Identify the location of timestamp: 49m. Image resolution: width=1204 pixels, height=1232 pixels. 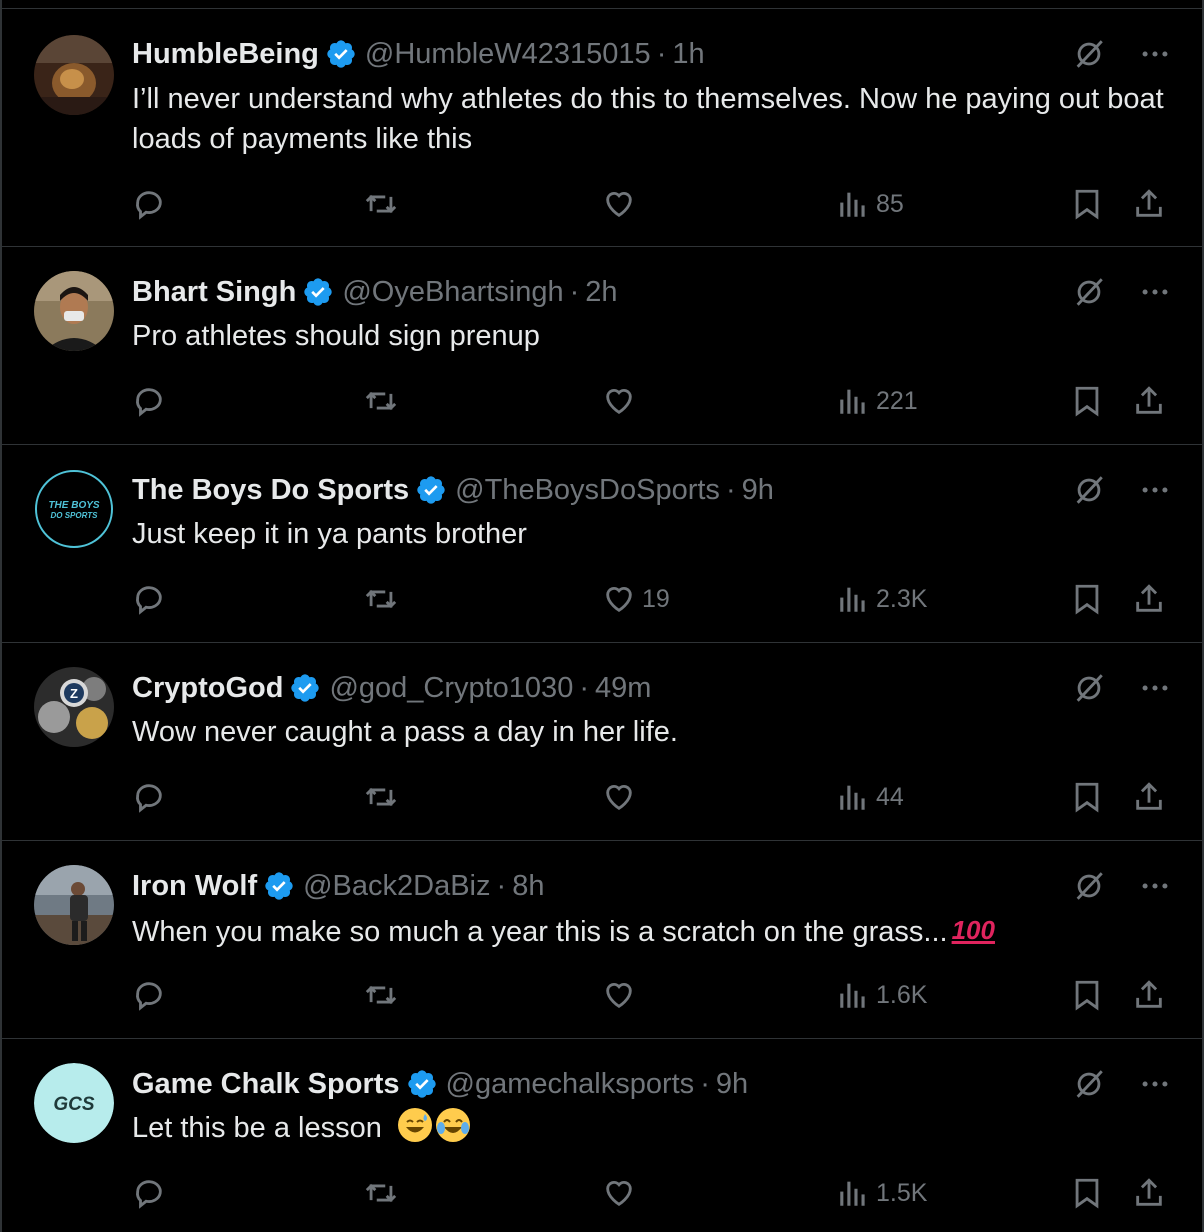
(623, 688).